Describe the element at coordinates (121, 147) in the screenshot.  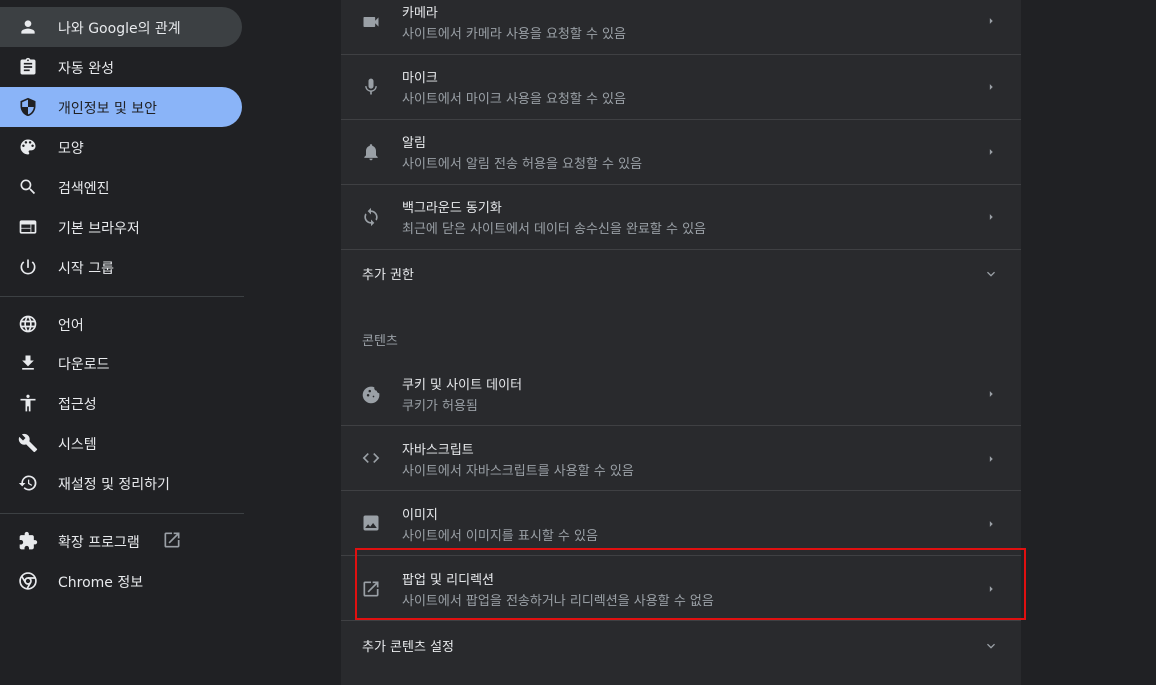
I see `sidebar-item-appearance: 모양` at that location.